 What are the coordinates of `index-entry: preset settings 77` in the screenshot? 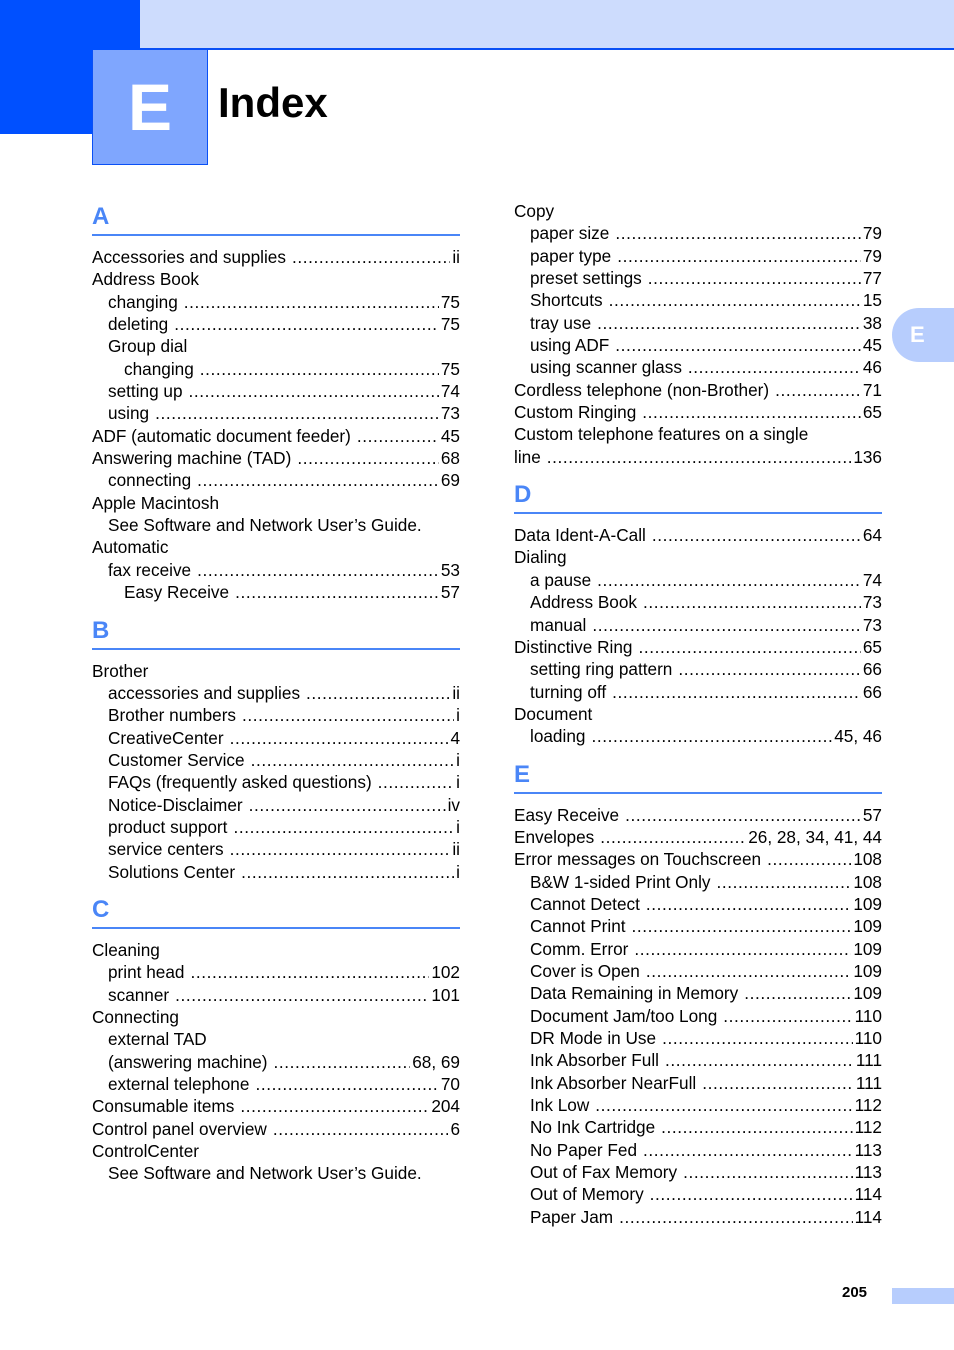 It's located at (698, 278).